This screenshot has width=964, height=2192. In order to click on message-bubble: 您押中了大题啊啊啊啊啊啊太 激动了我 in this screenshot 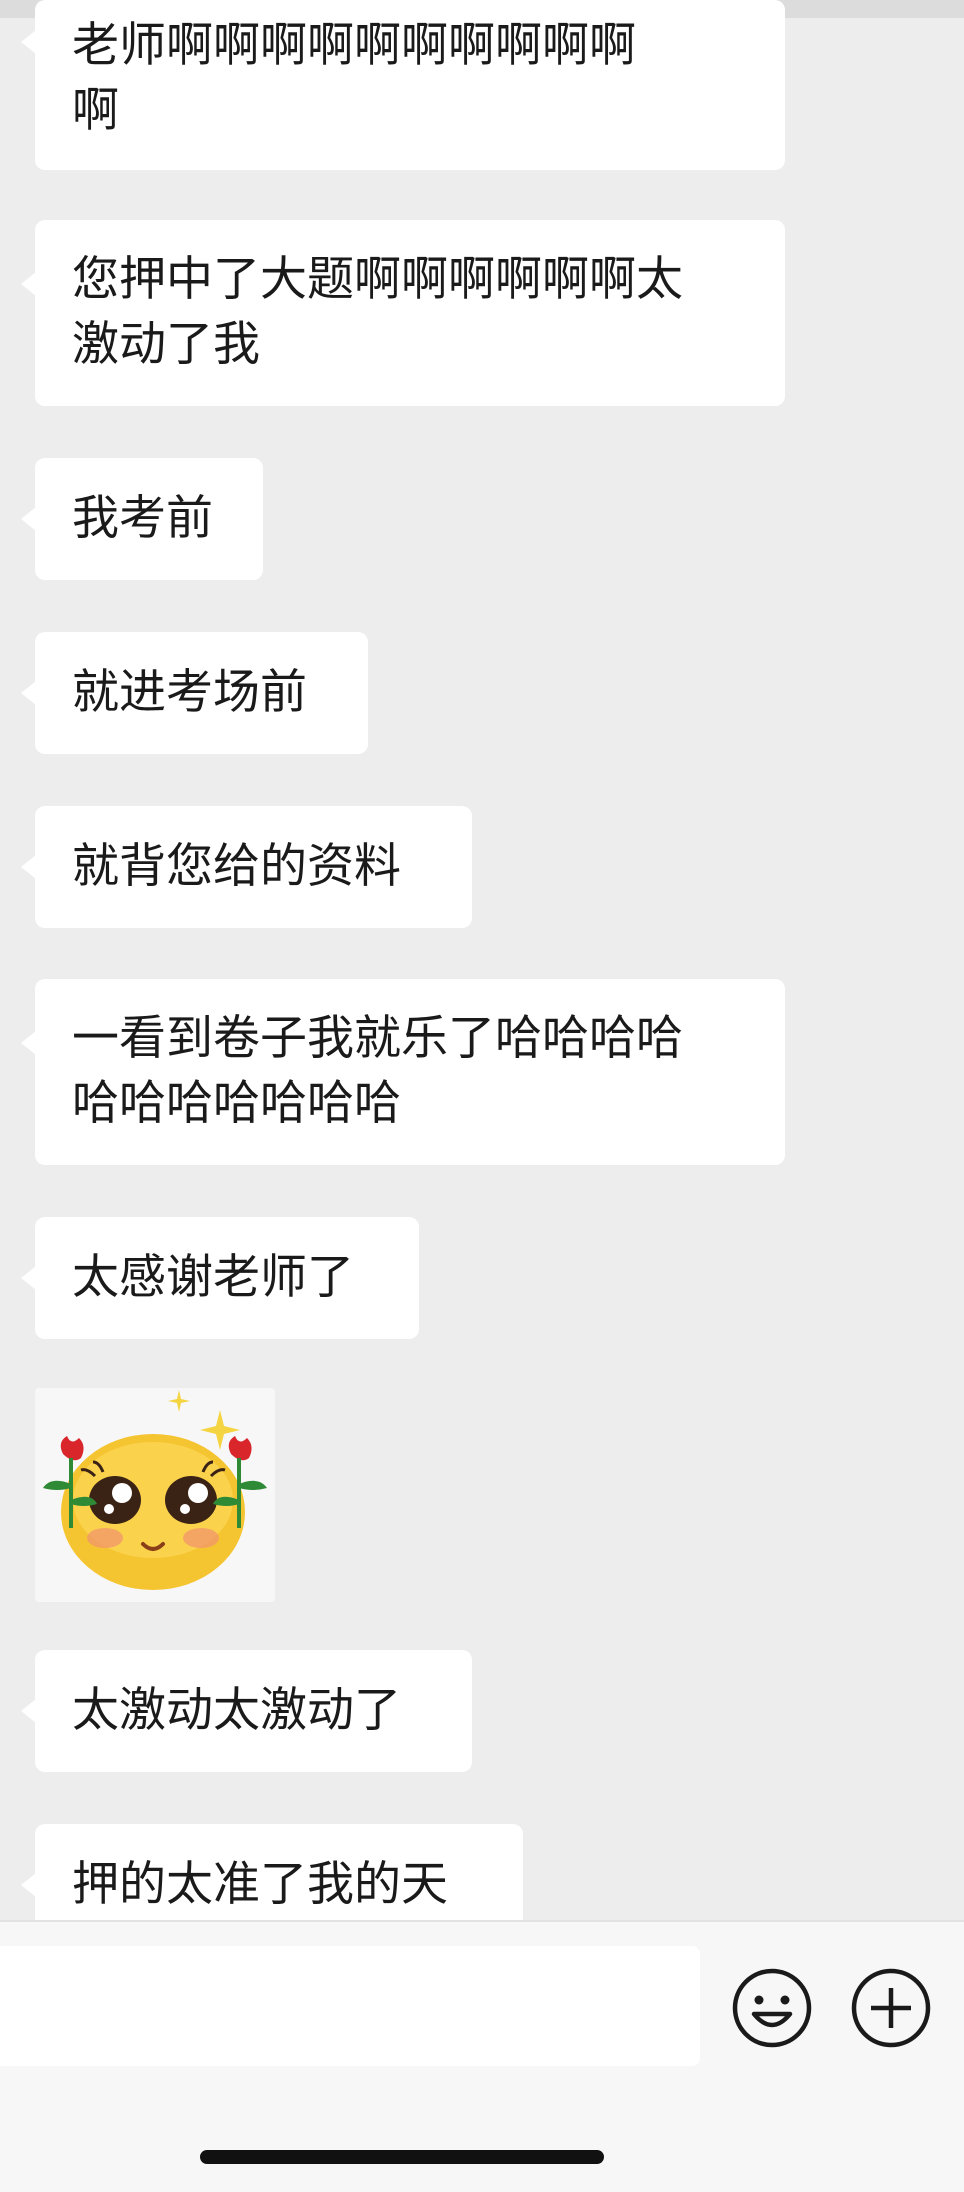, I will do `click(403, 313)`.